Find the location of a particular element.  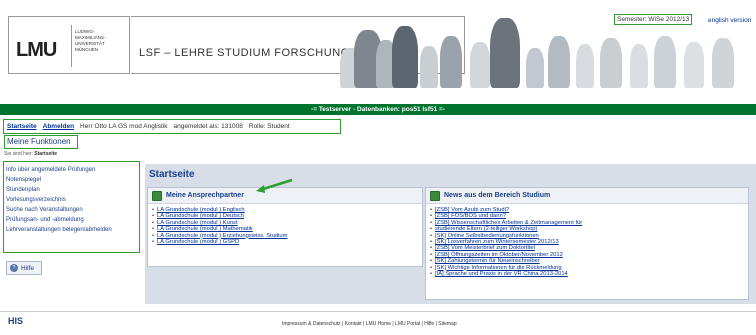

news-icon is located at coordinates (435, 195).